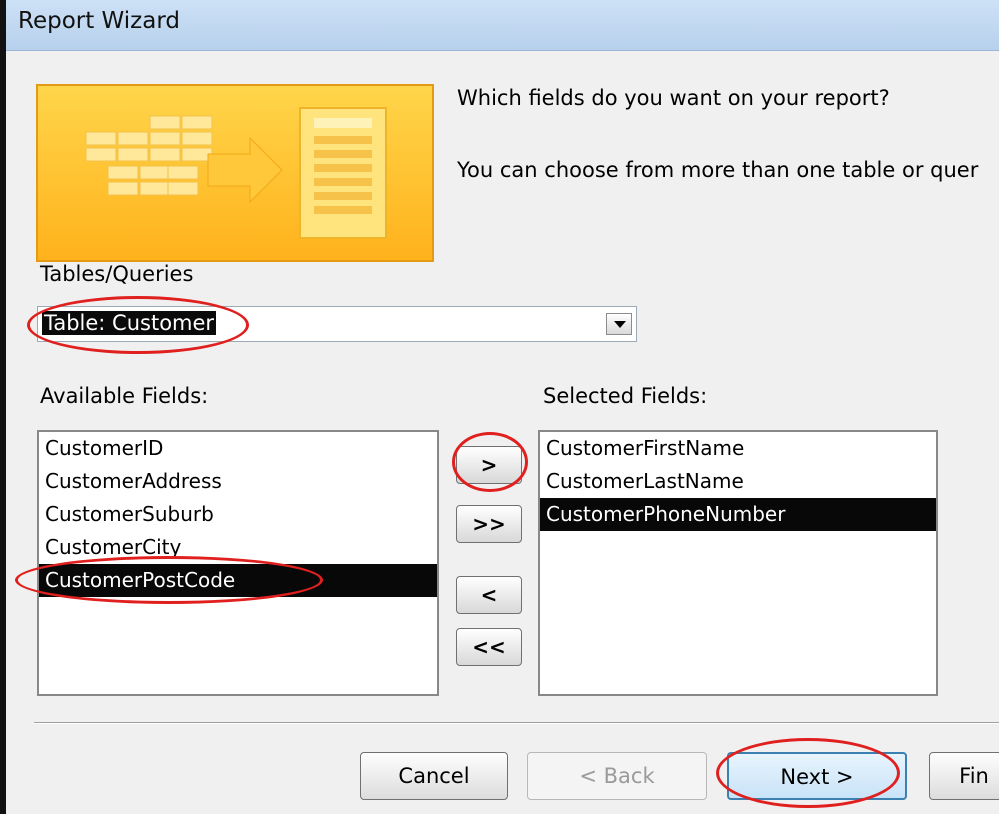 This screenshot has width=999, height=814. Describe the element at coordinates (238, 448) in the screenshot. I see `list-item: CustomerID` at that location.